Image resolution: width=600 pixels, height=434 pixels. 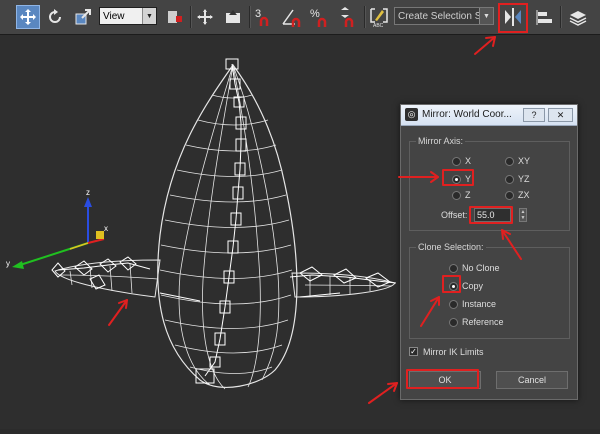 I want to click on transform-gizmo: z y x, so click(x=57, y=228).